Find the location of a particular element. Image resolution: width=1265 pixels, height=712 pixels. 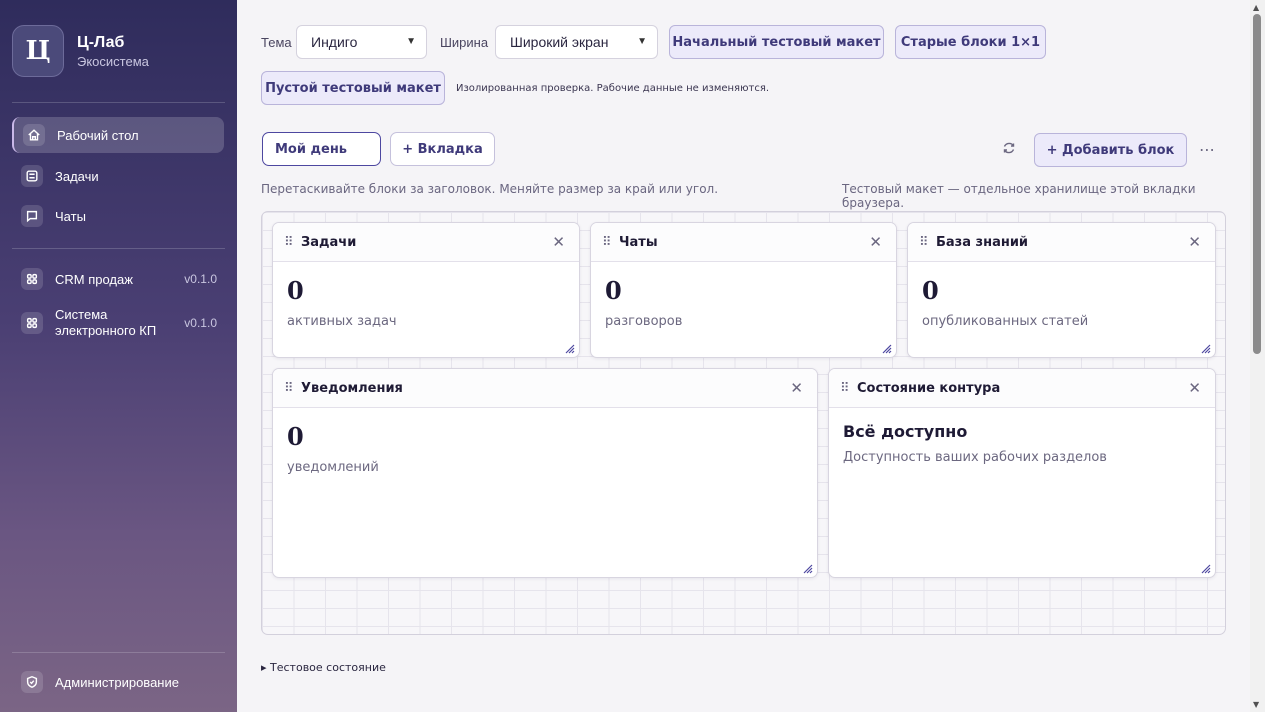

sidebar-item-chats: Чаты is located at coordinates (118, 216).